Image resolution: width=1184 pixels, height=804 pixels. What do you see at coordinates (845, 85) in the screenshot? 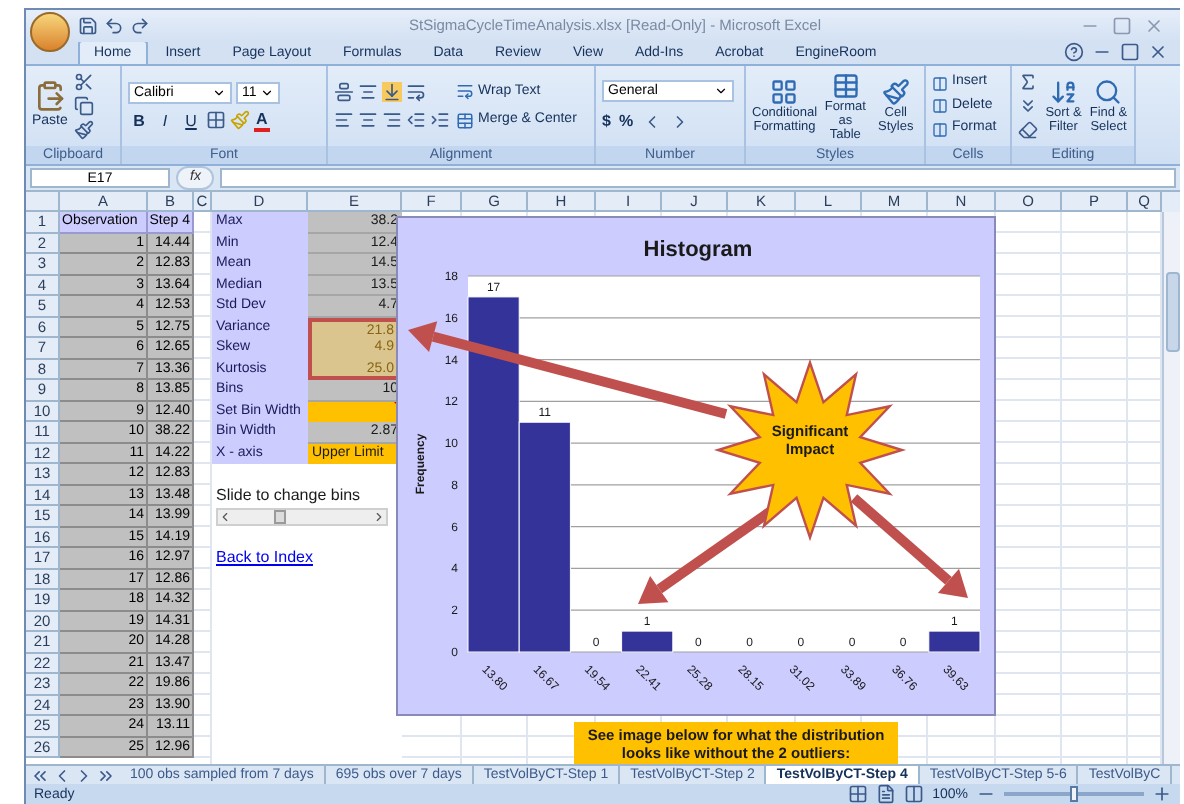
I see `format-as-table-icon` at bounding box center [845, 85].